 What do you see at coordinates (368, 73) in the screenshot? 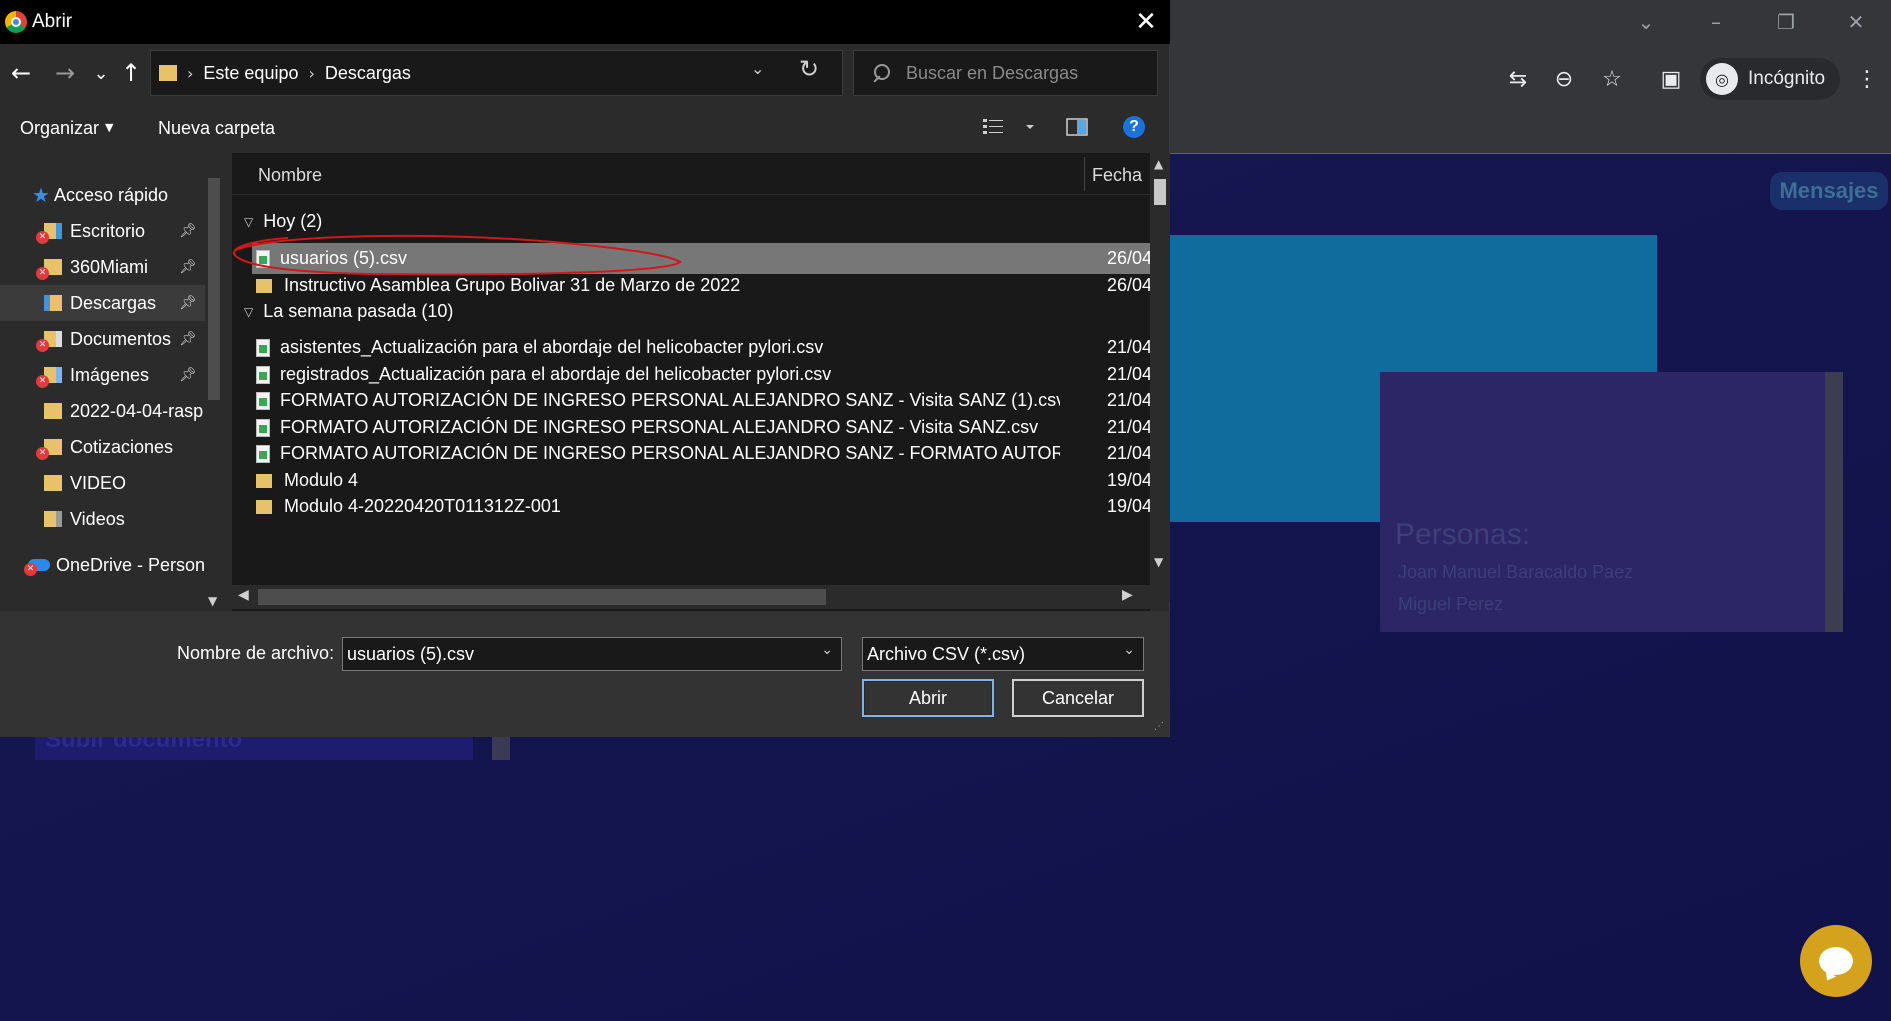
I see `breadcrumb-descargas: Descargas` at bounding box center [368, 73].